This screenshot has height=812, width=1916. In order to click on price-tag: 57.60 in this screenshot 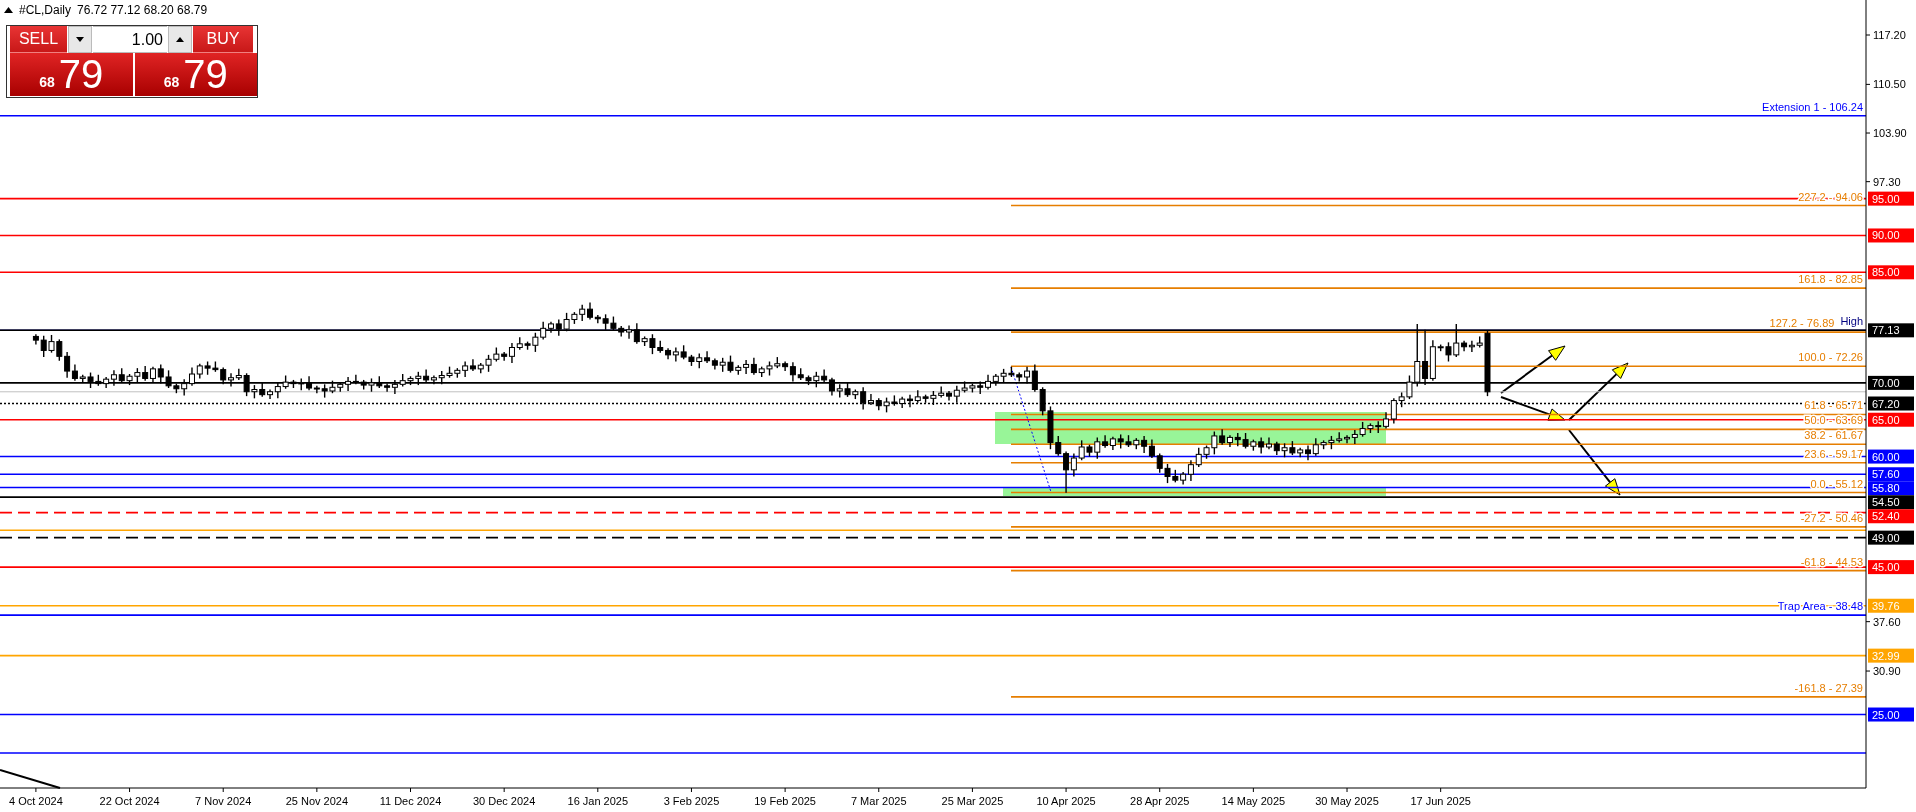, I will do `click(1891, 474)`.